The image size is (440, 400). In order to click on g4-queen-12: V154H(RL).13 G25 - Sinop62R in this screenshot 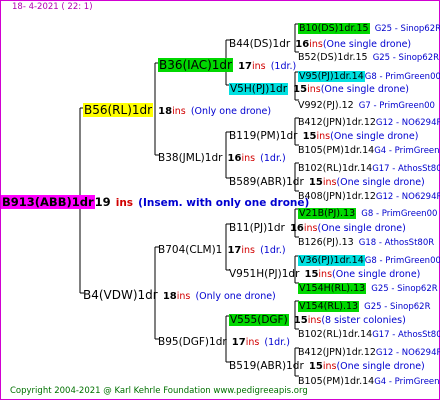, I will do `click(368, 286)`.